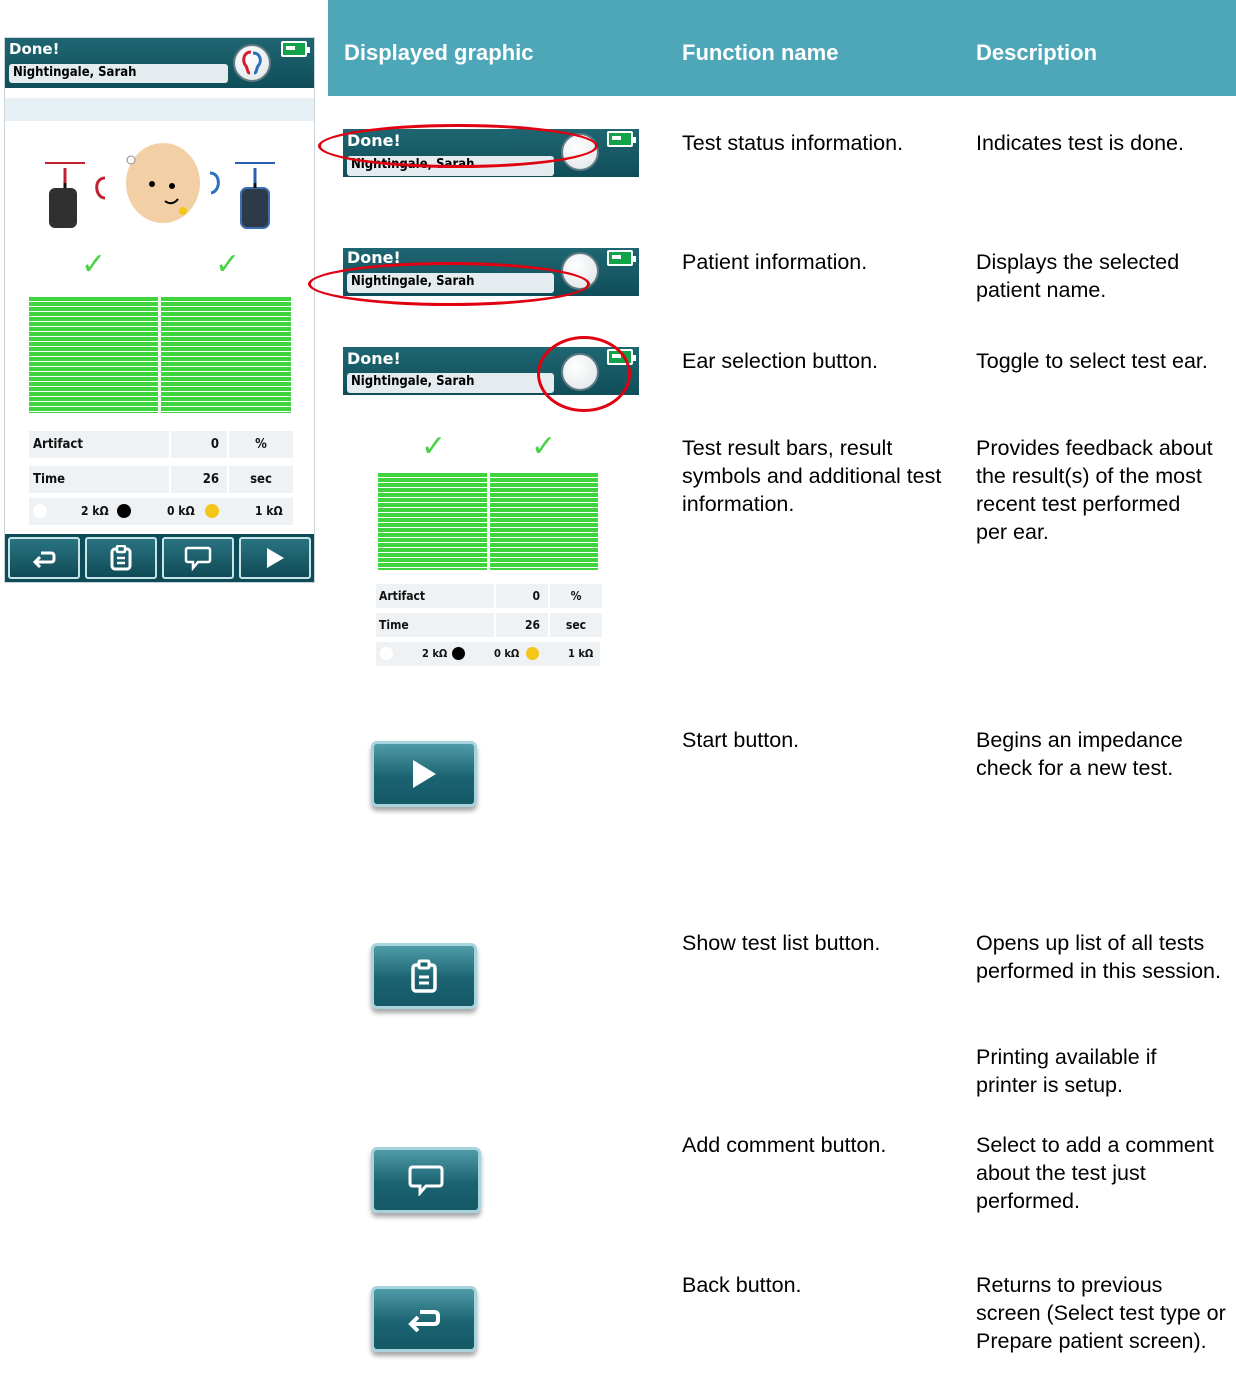 The image size is (1236, 1378). I want to click on graphic-time-row: Time 26 sec, so click(489, 625).